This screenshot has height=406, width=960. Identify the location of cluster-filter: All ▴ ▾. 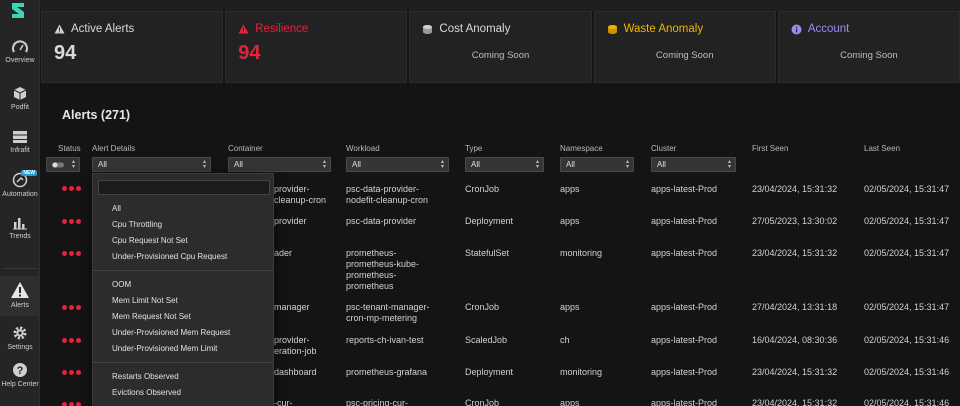
(693, 164).